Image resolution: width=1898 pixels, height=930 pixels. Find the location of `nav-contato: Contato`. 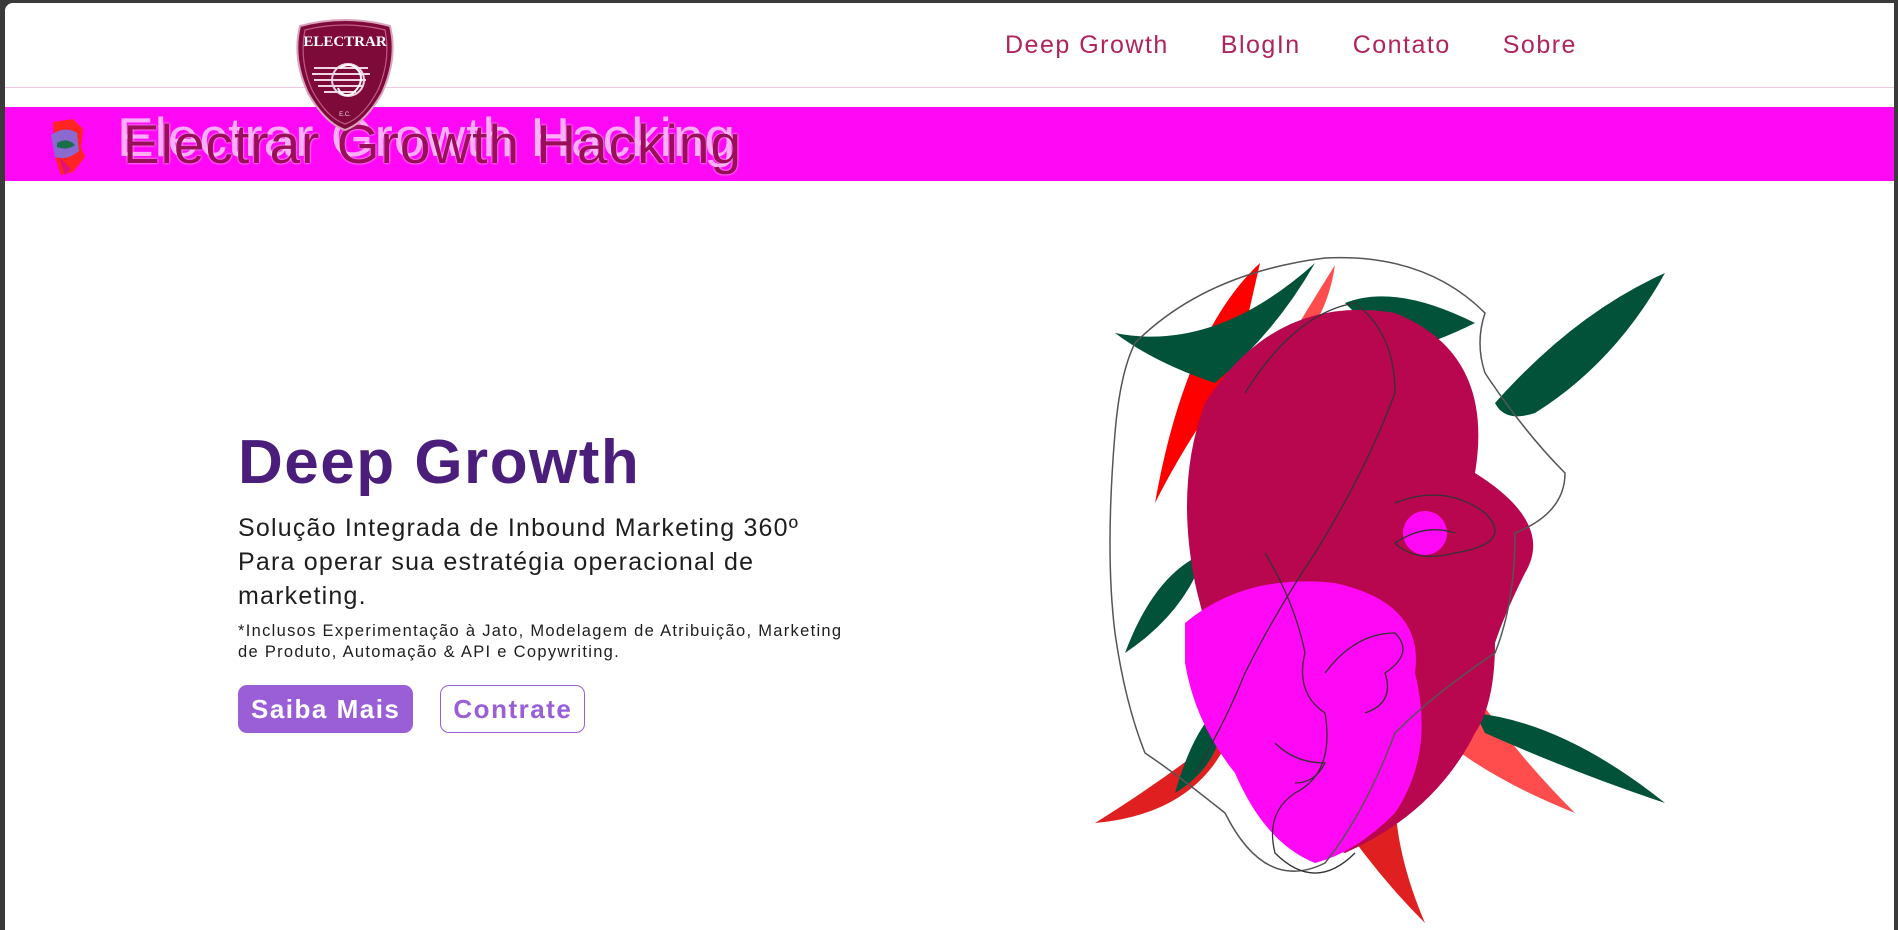

nav-contato: Contato is located at coordinates (1402, 45).